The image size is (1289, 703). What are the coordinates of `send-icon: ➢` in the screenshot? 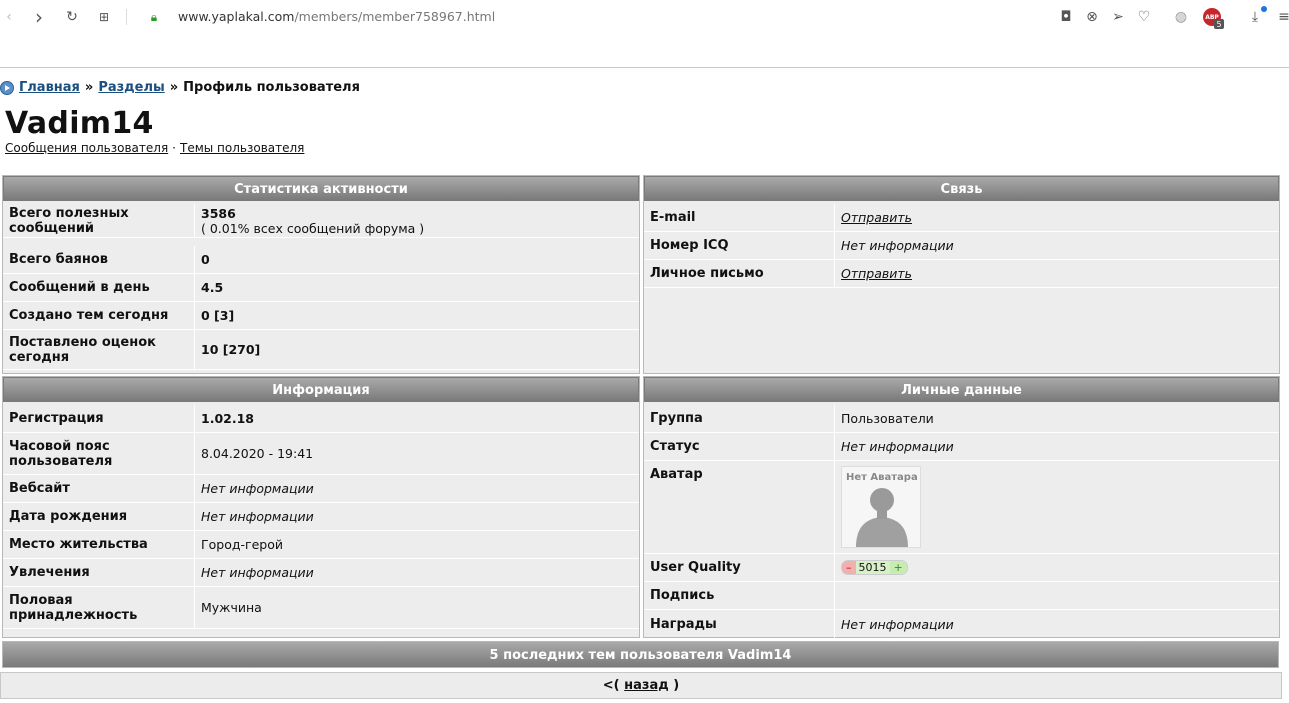 It's located at (1118, 17).